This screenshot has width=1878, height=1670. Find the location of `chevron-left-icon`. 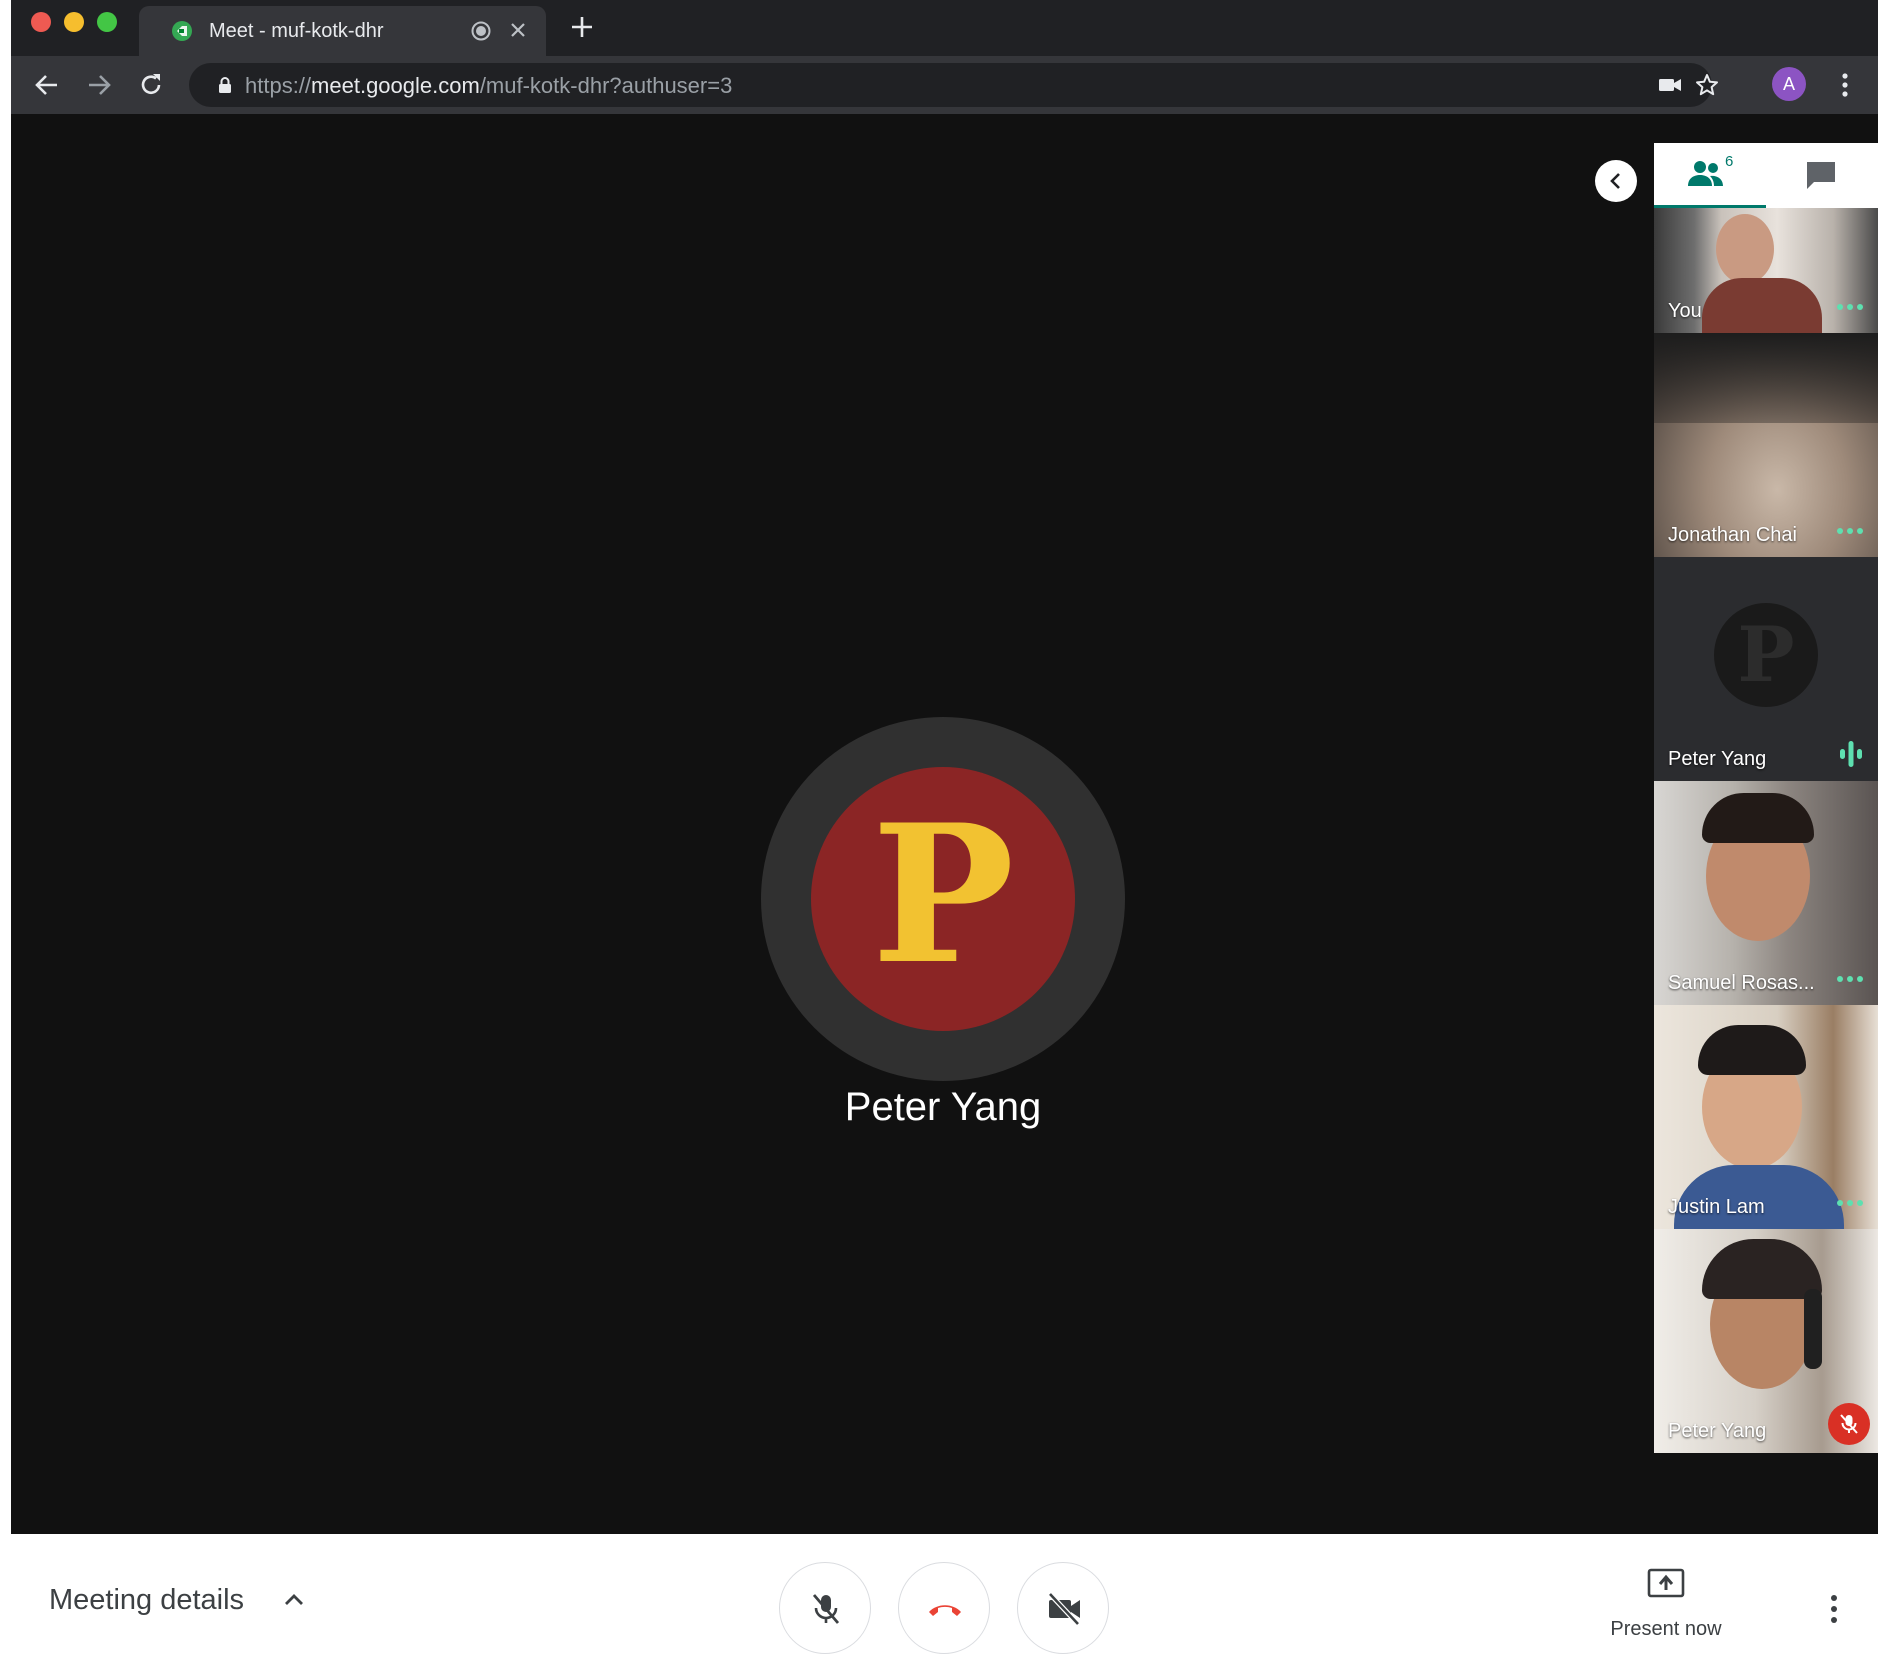

chevron-left-icon is located at coordinates (1615, 181).